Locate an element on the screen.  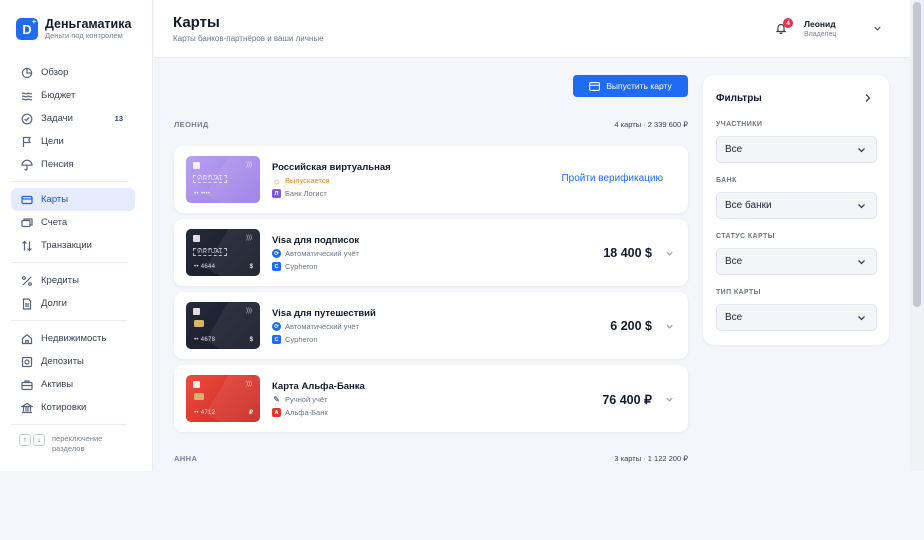
sidebar-item-cards: Карты is located at coordinates (73, 199).